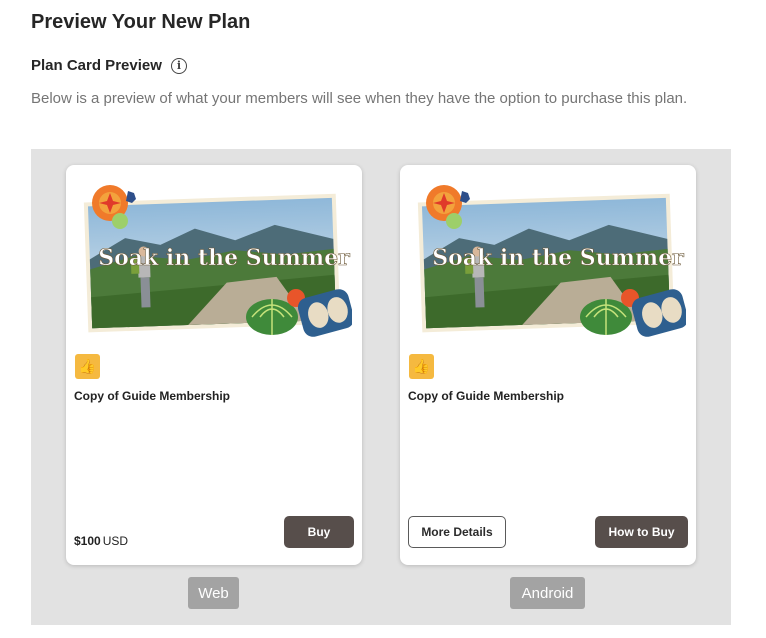 Image resolution: width=766 pixels, height=638 pixels. Describe the element at coordinates (87, 541) in the screenshot. I see `price-amount: $100` at that location.